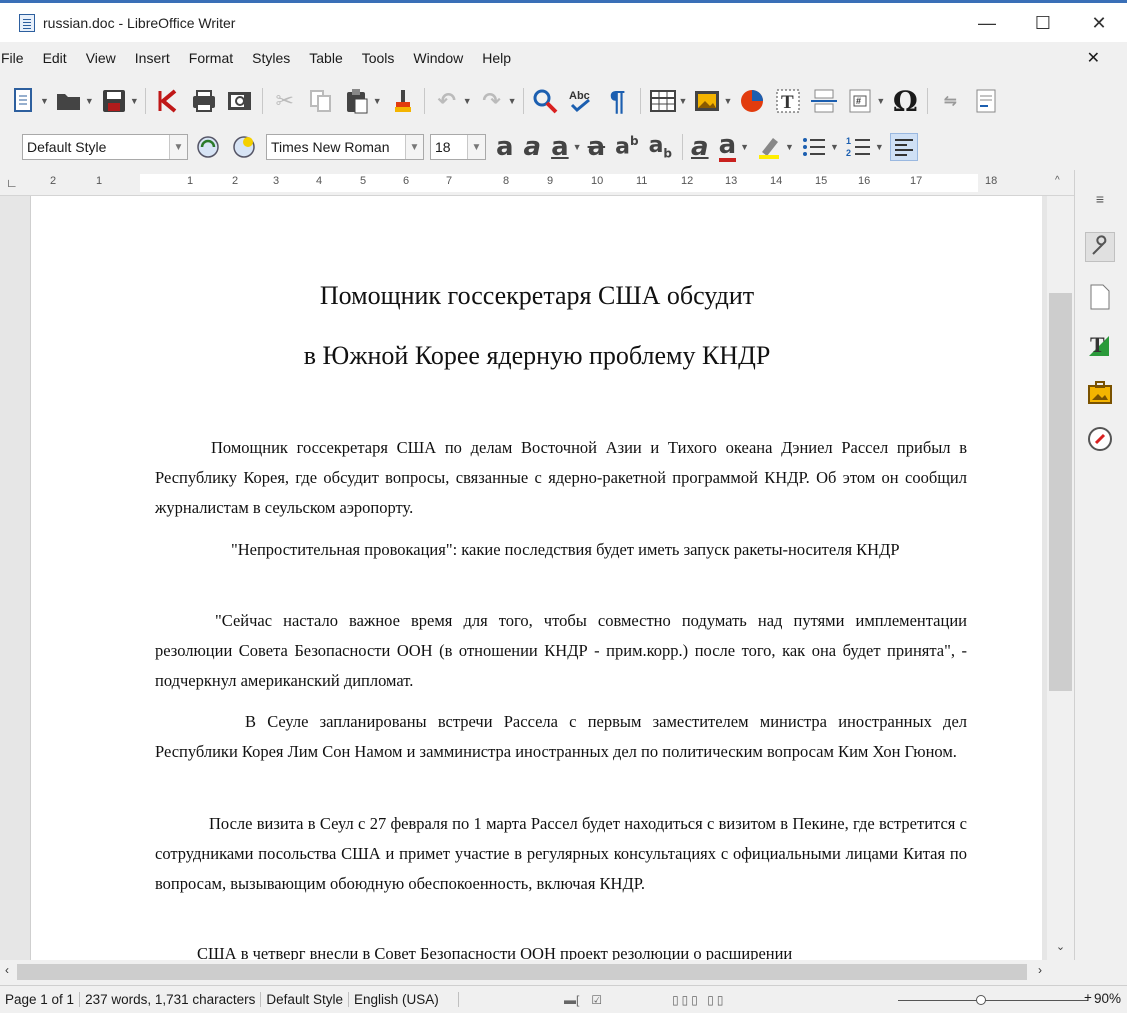 Image resolution: width=1127 pixels, height=1013 pixels. What do you see at coordinates (321, 101) in the screenshot?
I see `copy-icon` at bounding box center [321, 101].